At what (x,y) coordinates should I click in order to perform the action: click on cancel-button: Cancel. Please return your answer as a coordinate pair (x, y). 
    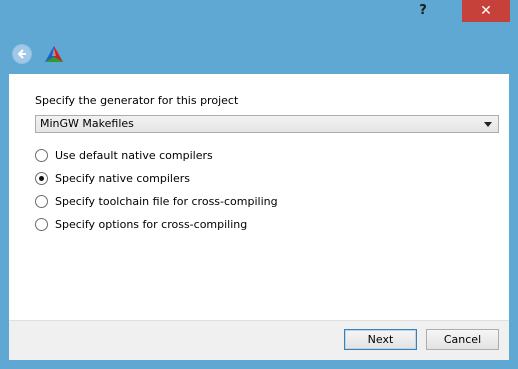
    Looking at the image, I should click on (462, 339).